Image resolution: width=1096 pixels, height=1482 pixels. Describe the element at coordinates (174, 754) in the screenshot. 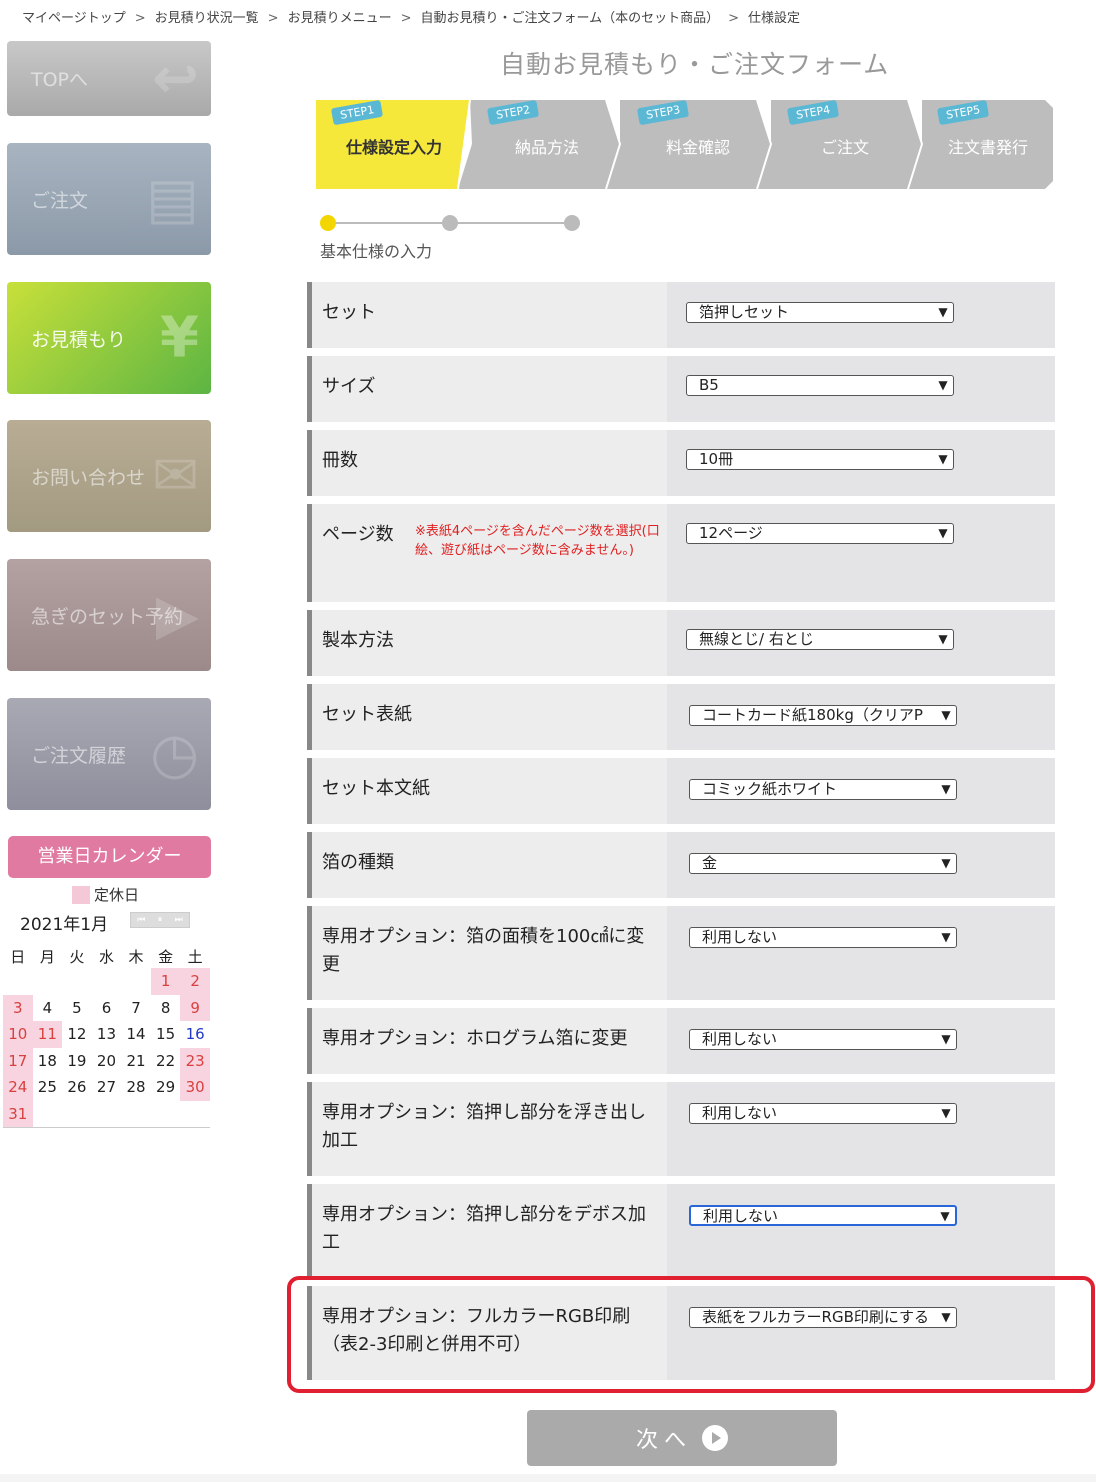

I see `history-clock-icon: ◷` at that location.